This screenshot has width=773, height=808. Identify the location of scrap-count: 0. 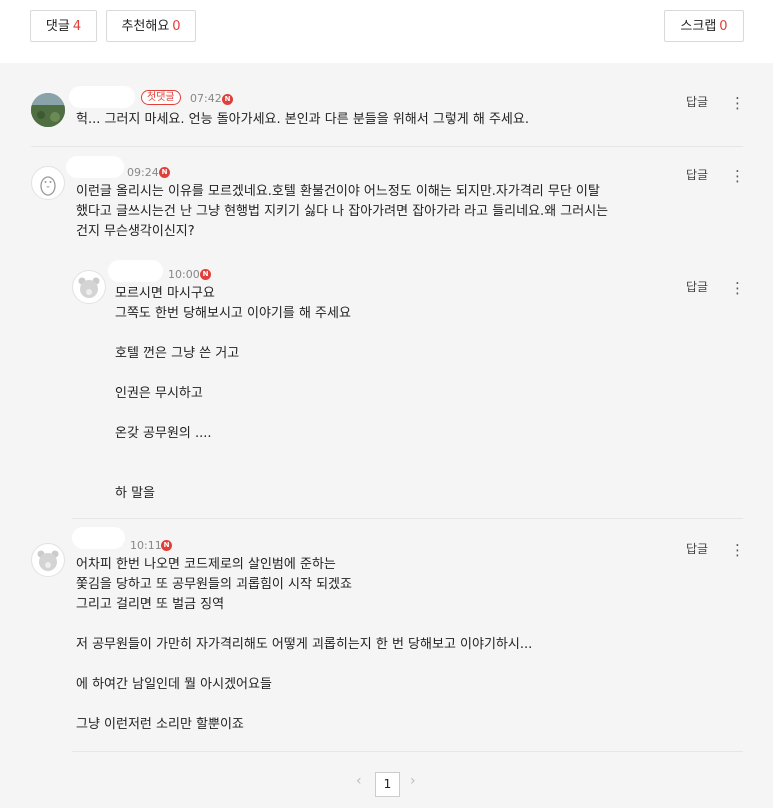
(723, 26).